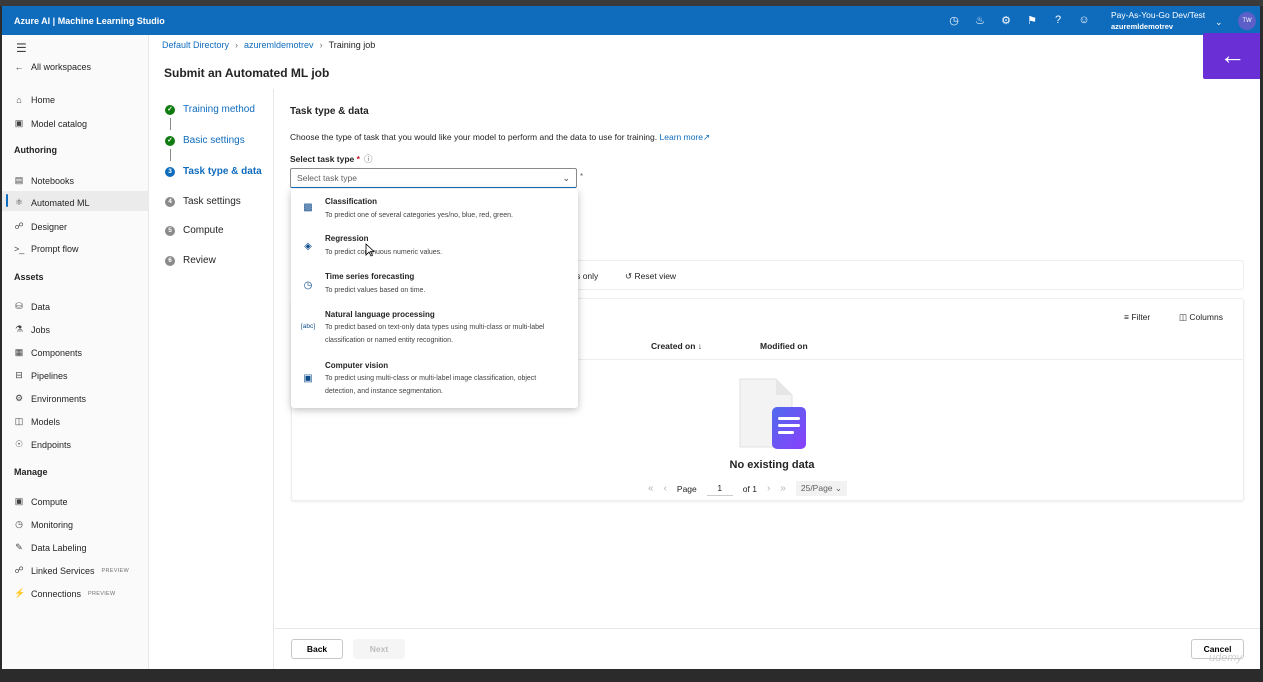 Image resolution: width=1263 pixels, height=682 pixels. Describe the element at coordinates (40, 375) in the screenshot. I see `sidebar-item-pipelines: ⊟ Pipelines` at that location.